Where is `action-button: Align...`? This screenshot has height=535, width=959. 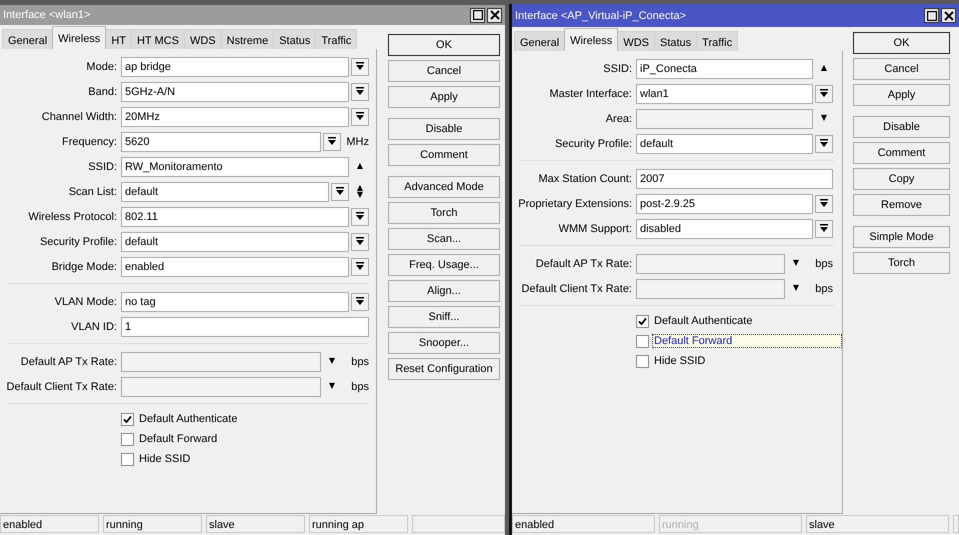
action-button: Align... is located at coordinates (444, 291).